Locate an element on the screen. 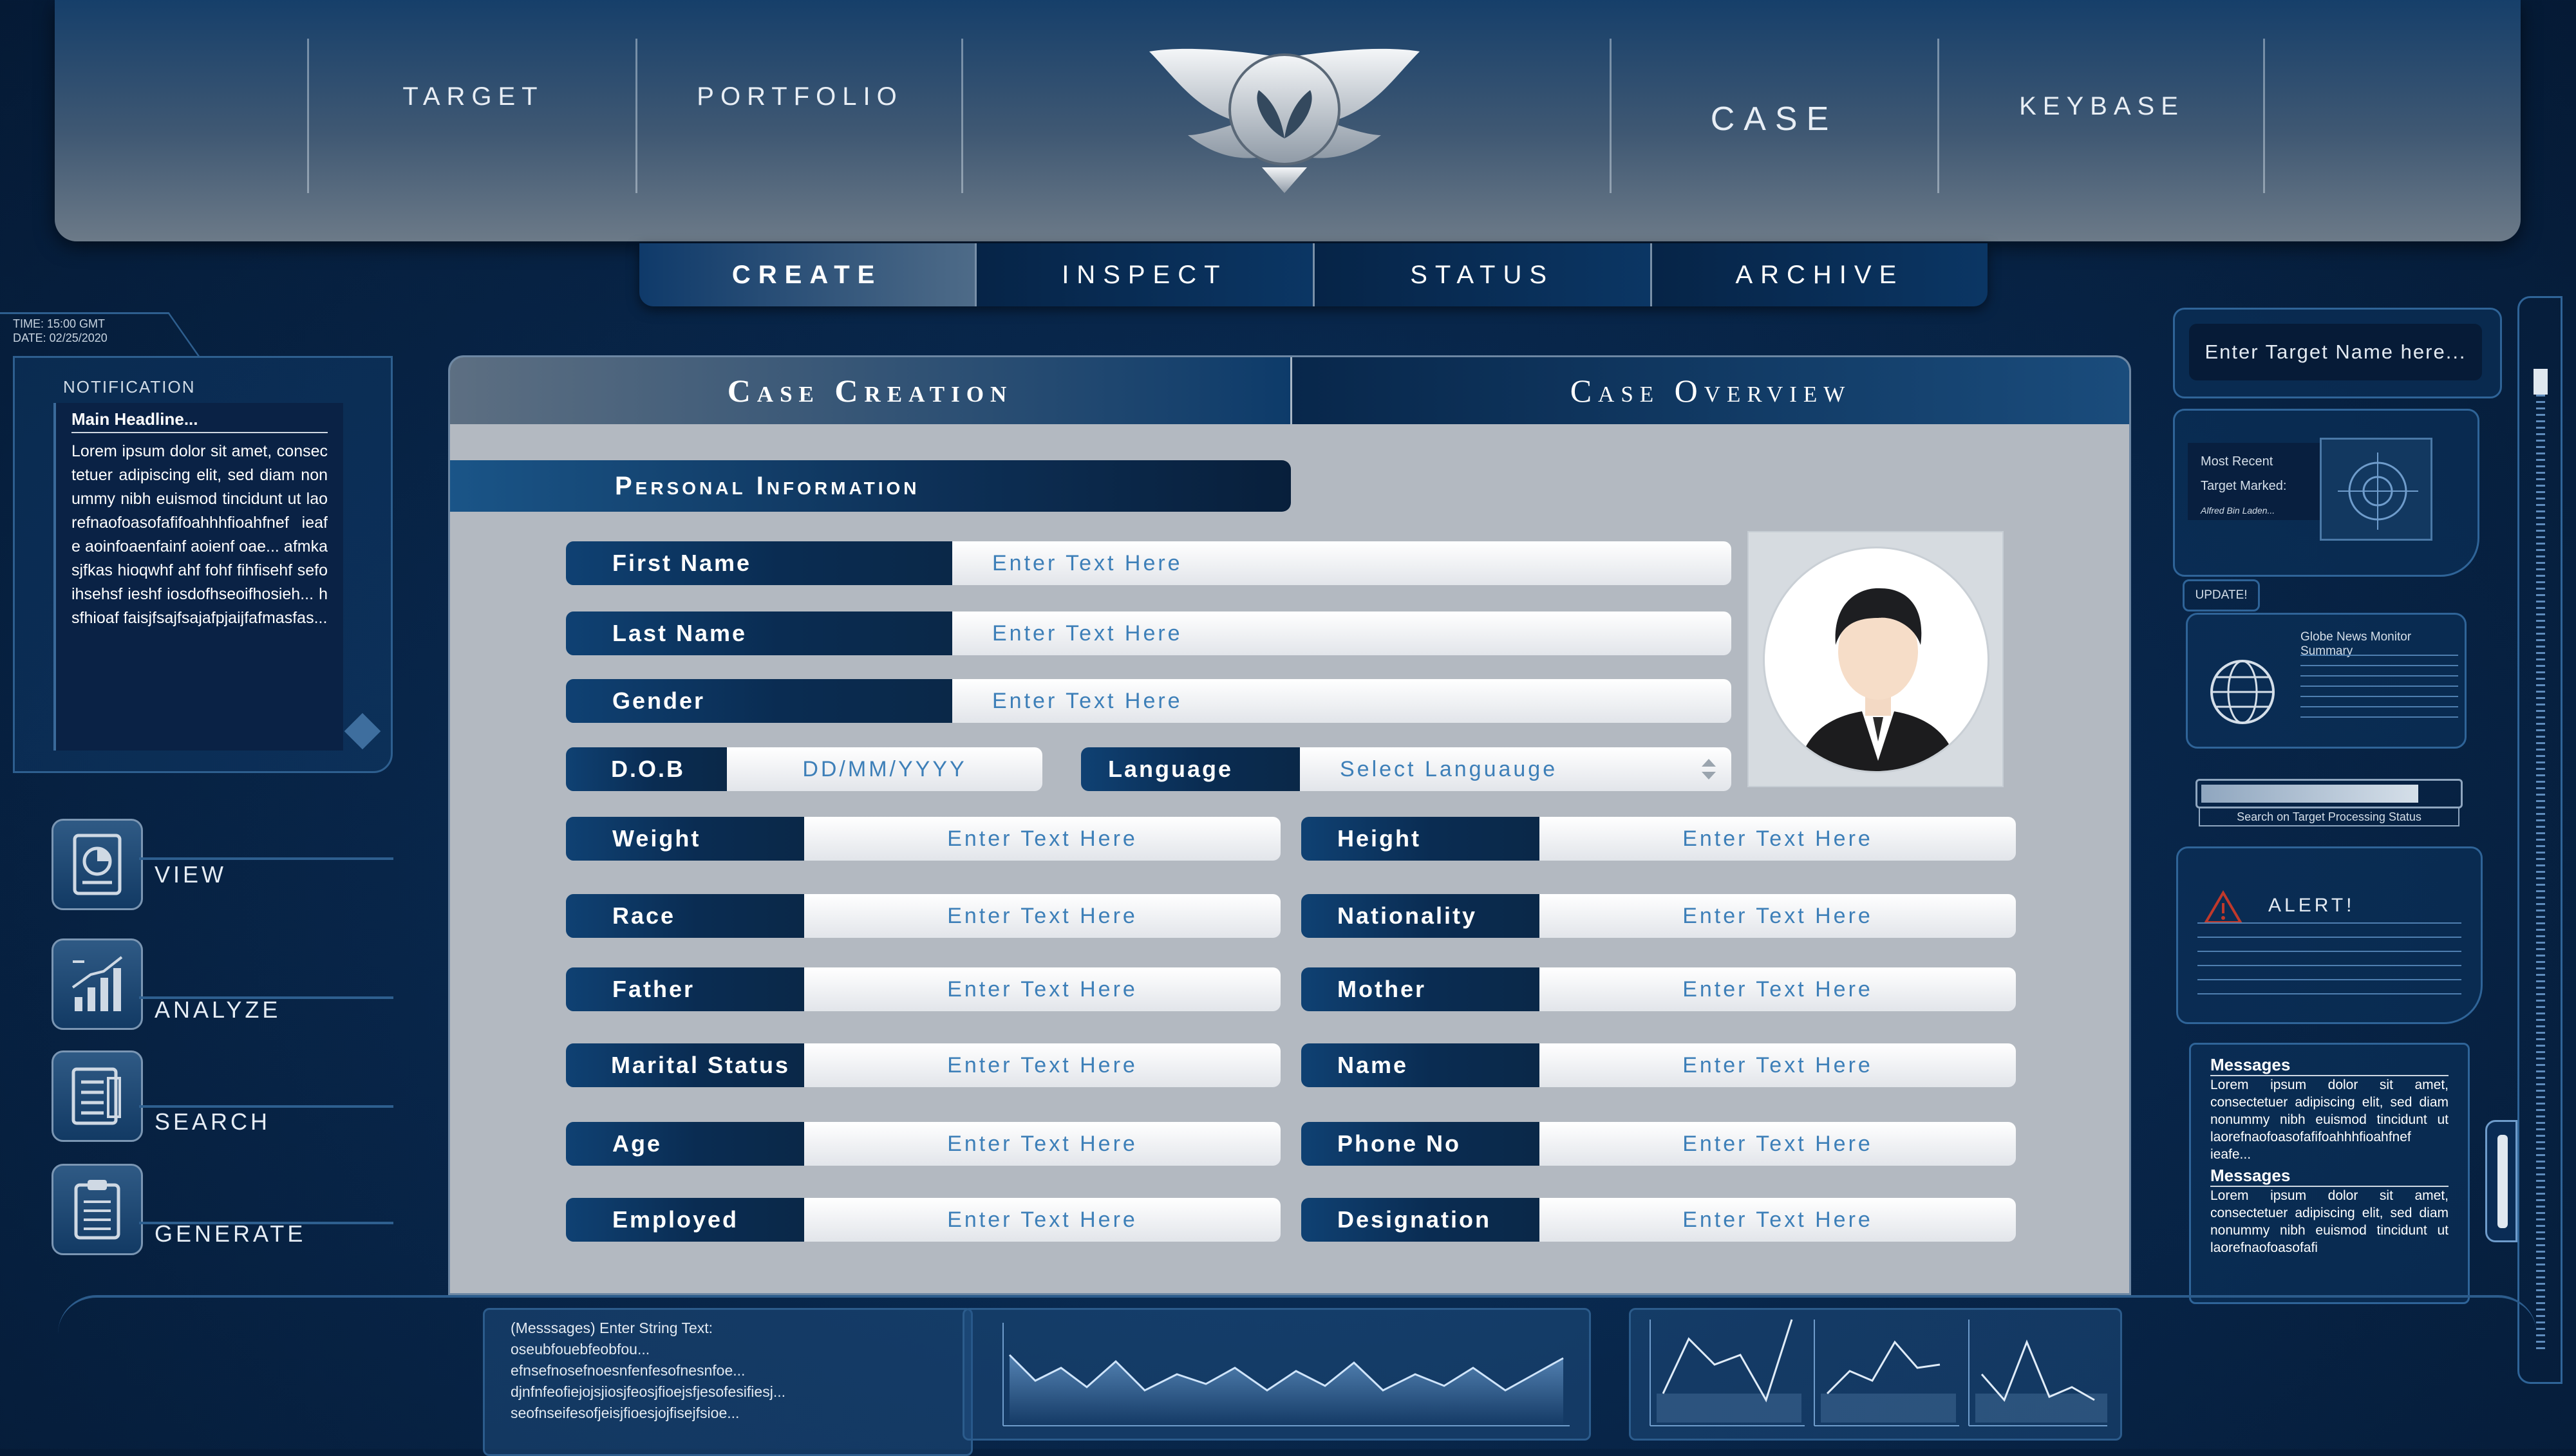 This screenshot has width=2576, height=1456. update-badge: UPDATE! is located at coordinates (2221, 595).